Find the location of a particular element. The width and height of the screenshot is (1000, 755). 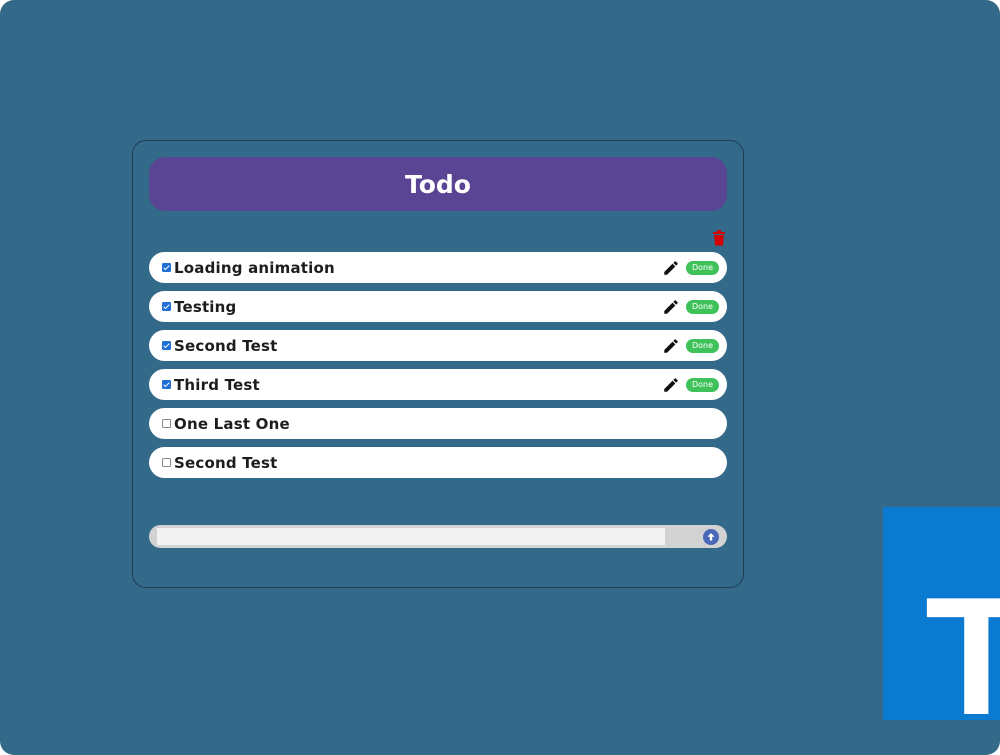

list-item: Loading animation Done is located at coordinates (438, 267).